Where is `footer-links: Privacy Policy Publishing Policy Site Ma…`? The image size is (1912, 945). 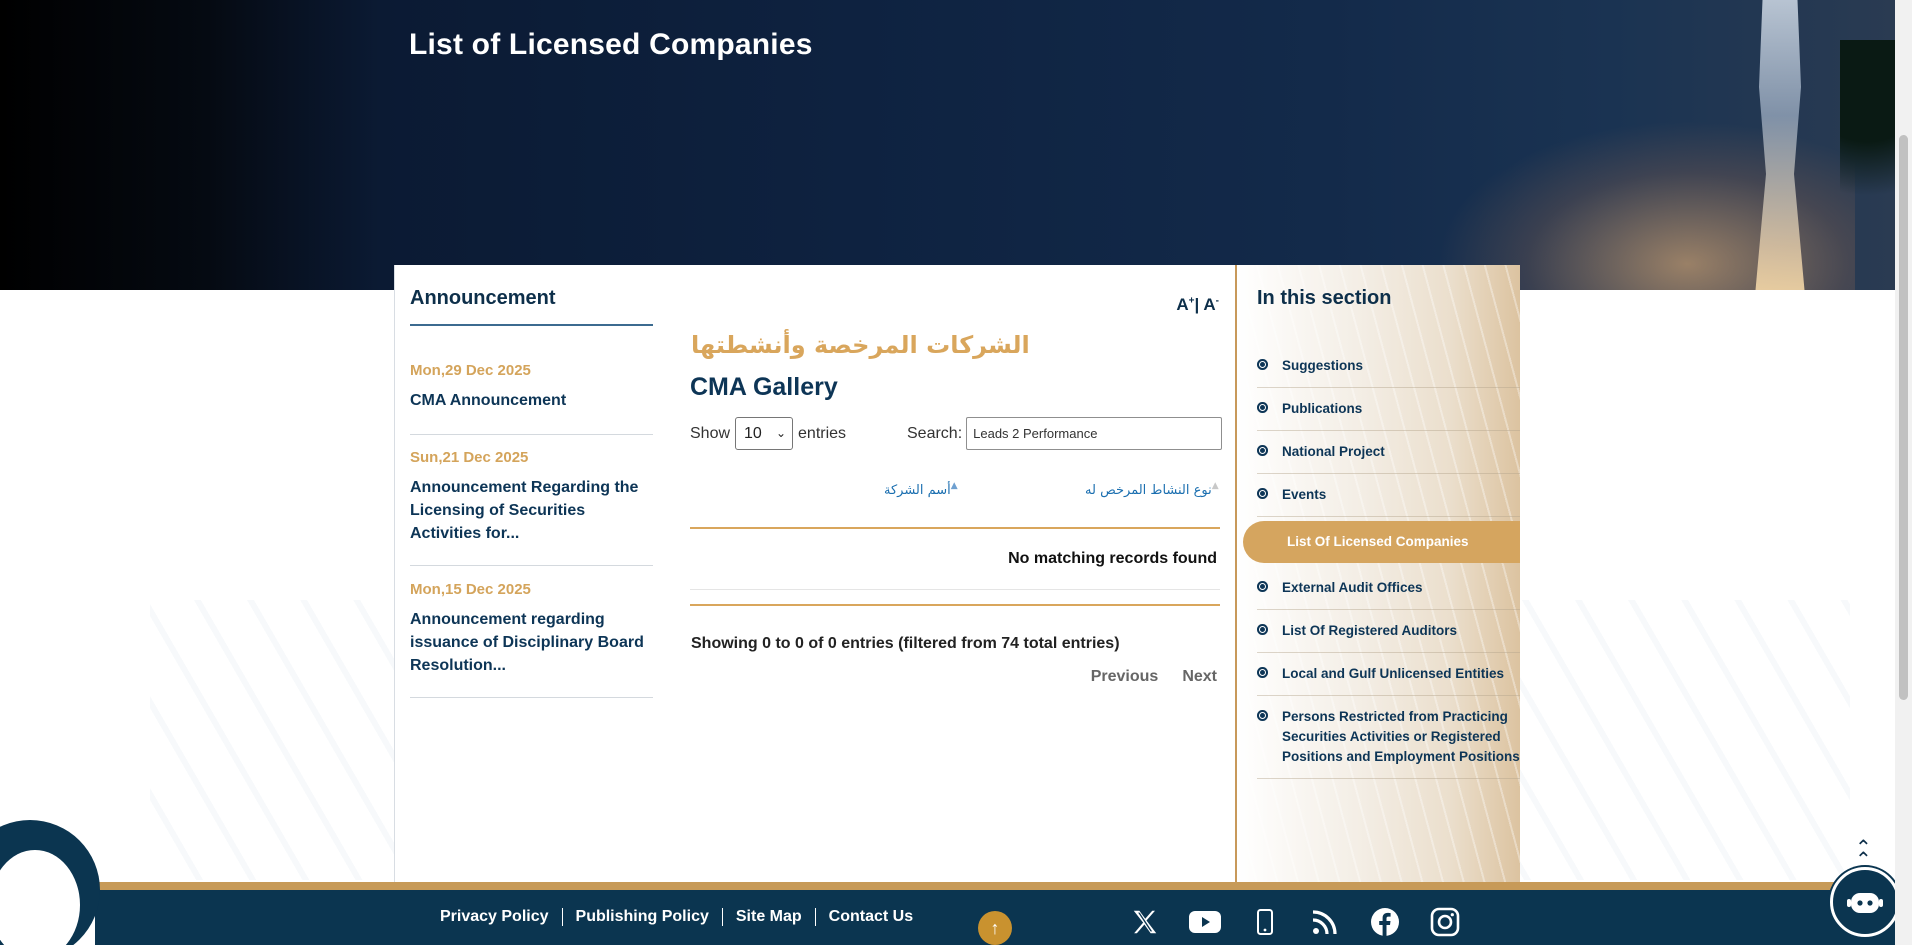
footer-links: Privacy Policy Publishing Policy Site Ma… is located at coordinates (676, 917).